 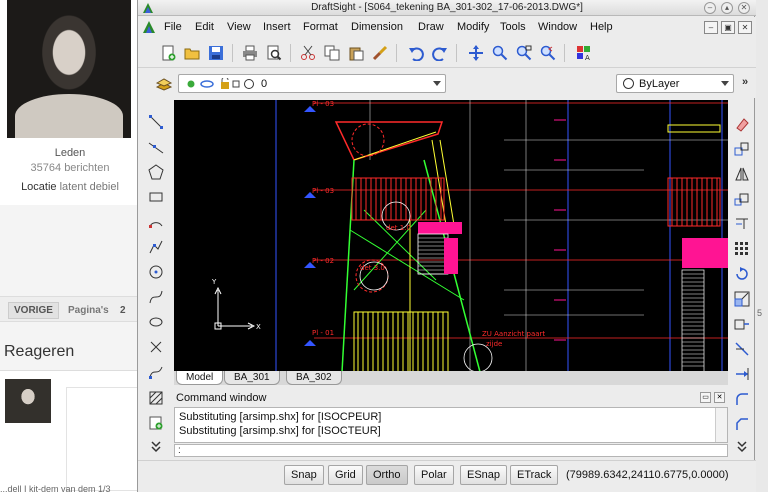 I want to click on menu-file: File, so click(x=173, y=27).